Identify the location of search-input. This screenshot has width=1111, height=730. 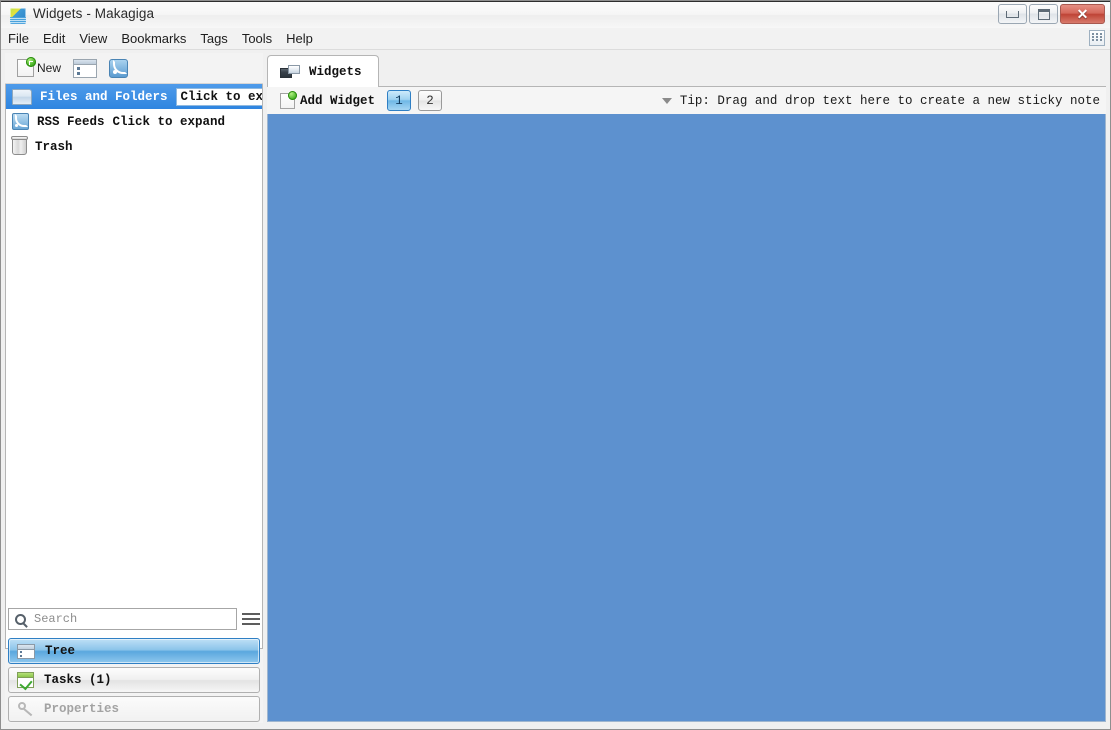
(124, 619).